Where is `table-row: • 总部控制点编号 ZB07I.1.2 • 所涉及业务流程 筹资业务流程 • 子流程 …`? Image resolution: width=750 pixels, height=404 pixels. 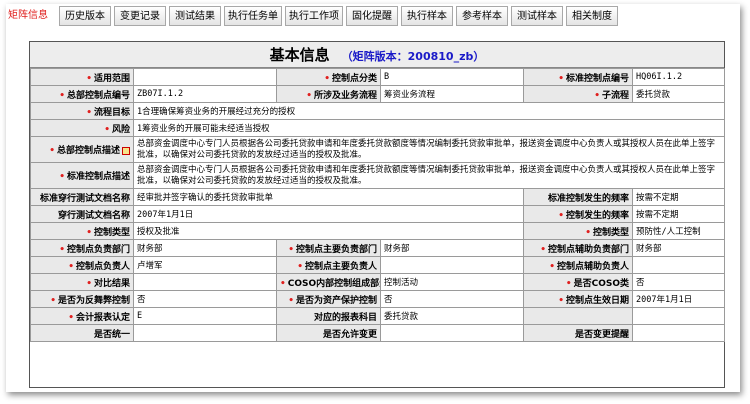 table-row: • 总部控制点编号 ZB07I.1.2 • 所涉及业务流程 筹资业务流程 • 子流程 … is located at coordinates (377, 94).